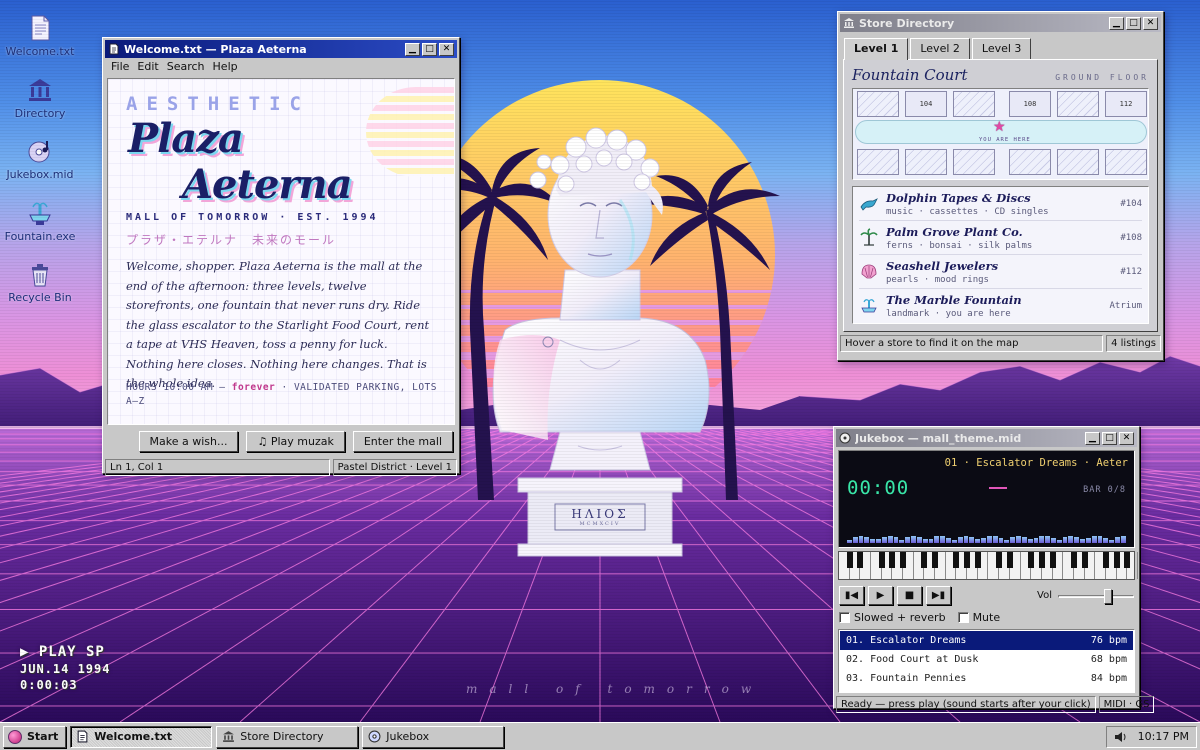 The image size is (1200, 750). I want to click on recycle-bin-icon, so click(40, 275).